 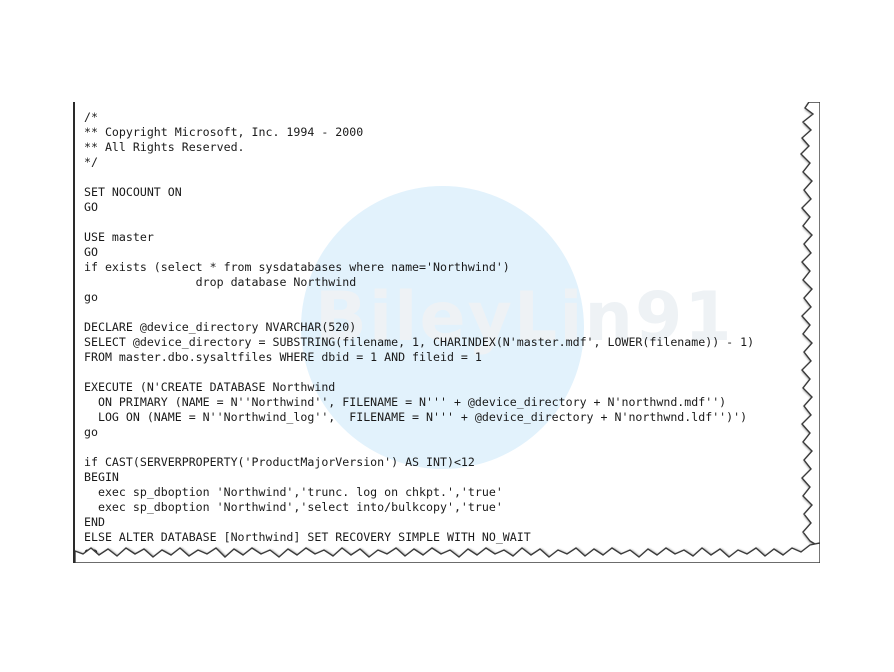 What do you see at coordinates (210, 387) in the screenshot?
I see `code-line: EXECUTE (N'CREATE DATABASE Northwind` at bounding box center [210, 387].